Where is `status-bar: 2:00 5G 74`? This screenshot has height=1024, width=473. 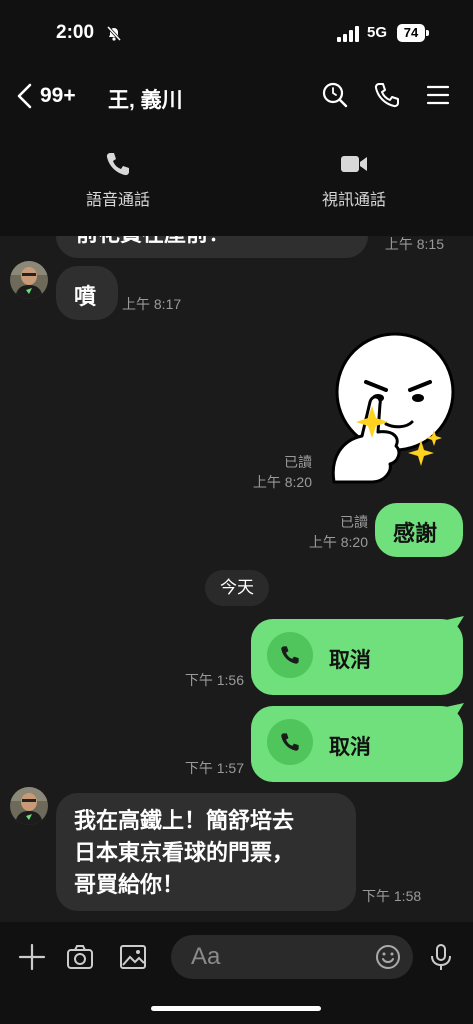 status-bar: 2:00 5G 74 is located at coordinates (236, 32).